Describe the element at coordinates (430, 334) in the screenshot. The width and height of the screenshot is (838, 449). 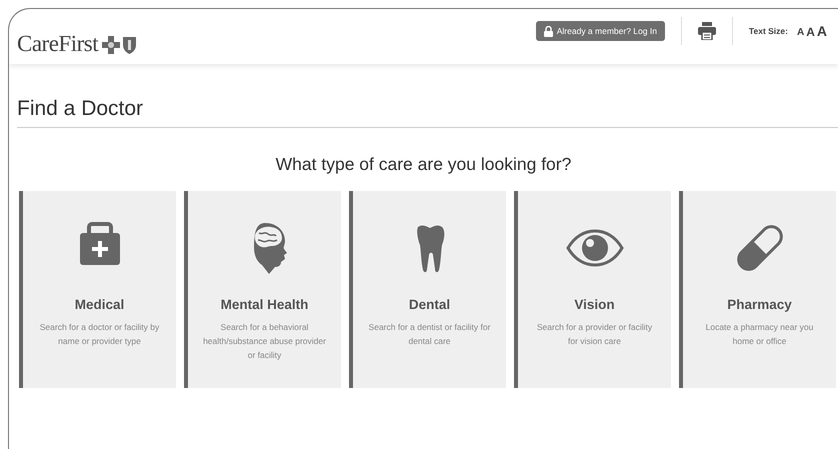
I see `card-description: Search for a dentist or facility for dental care` at that location.